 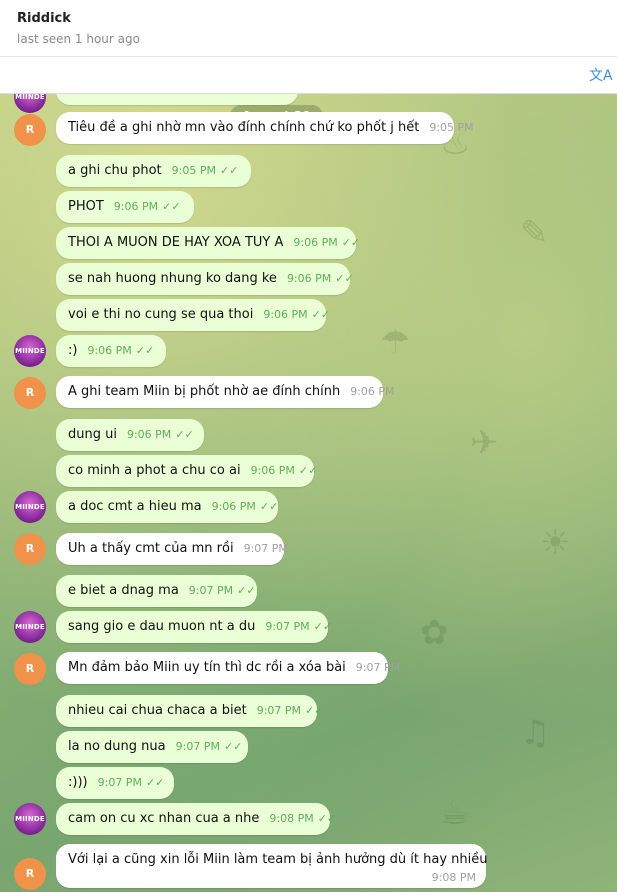 I want to click on message-bubble: Uh a thấy cmt của mn rồi 9:07 PM, so click(x=172, y=549).